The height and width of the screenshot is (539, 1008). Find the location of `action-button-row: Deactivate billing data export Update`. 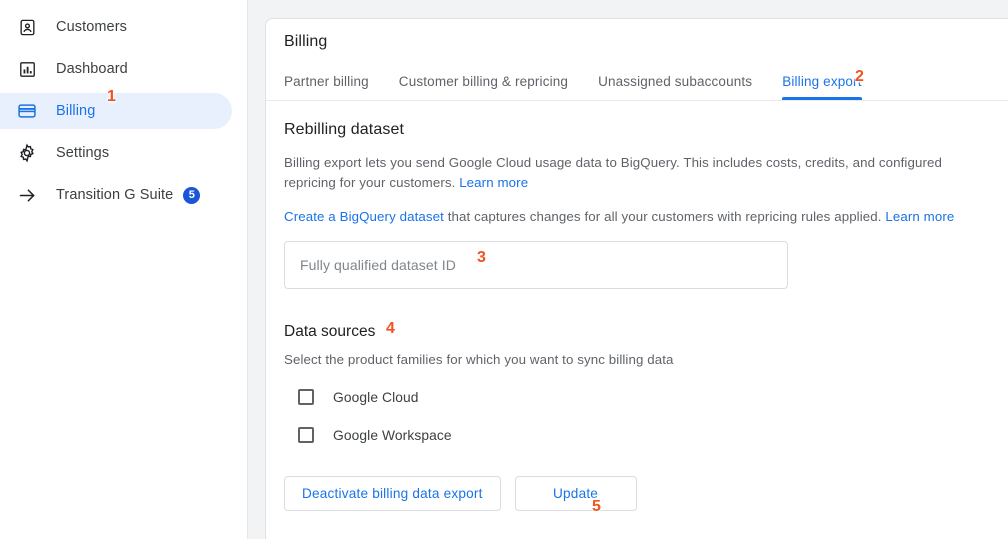

action-button-row: Deactivate billing data export Update is located at coordinates (637, 493).